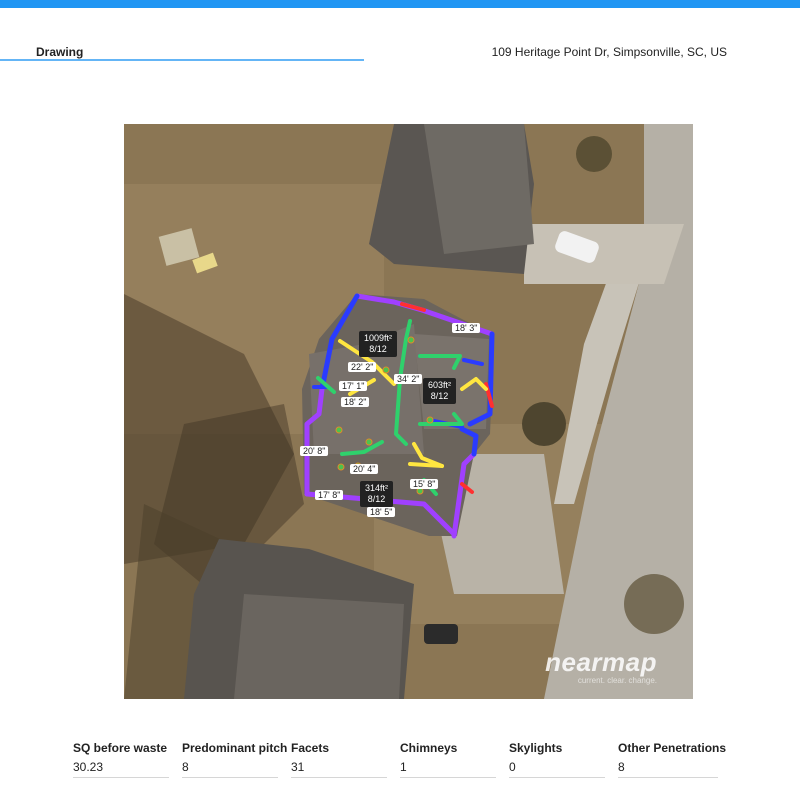  I want to click on stat-value: 1, so click(448, 769).